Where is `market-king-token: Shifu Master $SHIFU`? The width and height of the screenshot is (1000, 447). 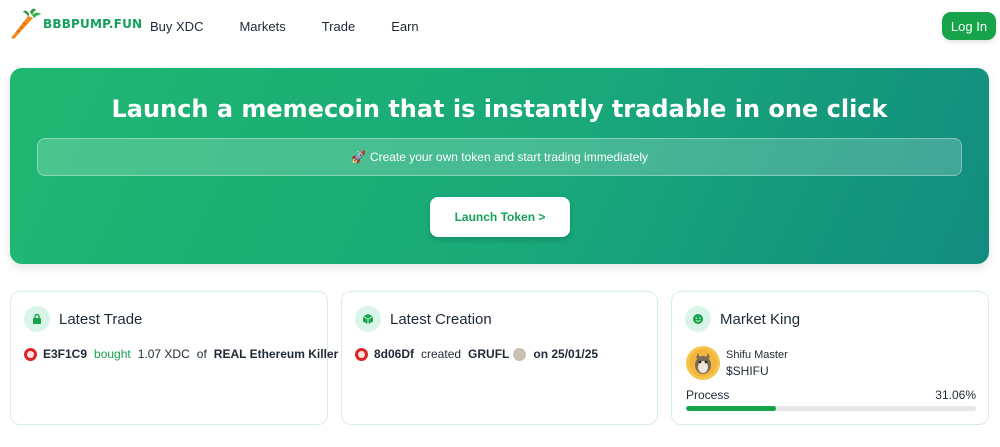 market-king-token: Shifu Master $SHIFU is located at coordinates (737, 363).